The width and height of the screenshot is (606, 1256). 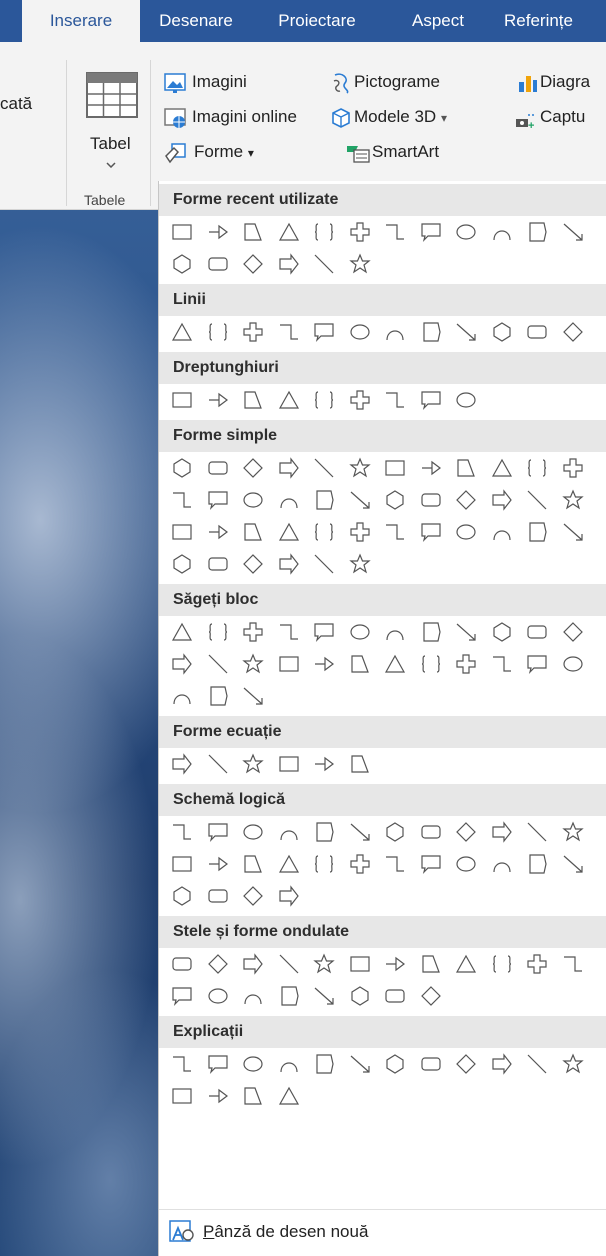 What do you see at coordinates (382, 1231) in the screenshot?
I see `new-drawing-canvas-item: Pânză de desen nouă` at bounding box center [382, 1231].